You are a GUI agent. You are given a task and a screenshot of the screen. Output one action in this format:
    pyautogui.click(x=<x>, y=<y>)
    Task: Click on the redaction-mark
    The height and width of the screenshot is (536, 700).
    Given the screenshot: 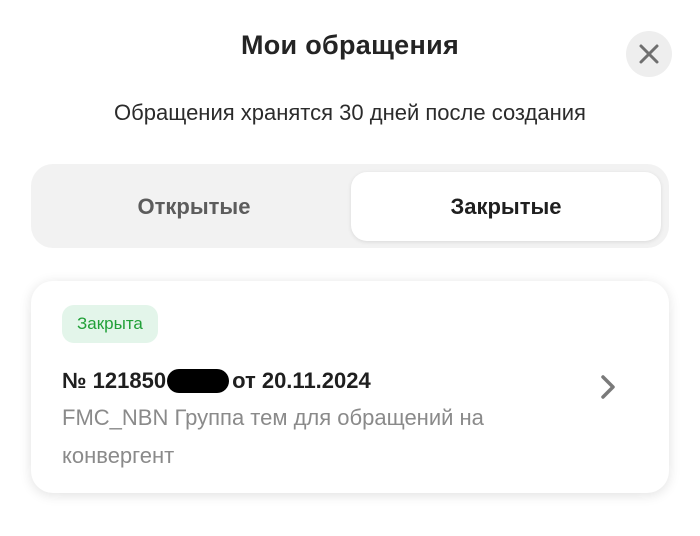 What is the action you would take?
    pyautogui.click(x=198, y=381)
    